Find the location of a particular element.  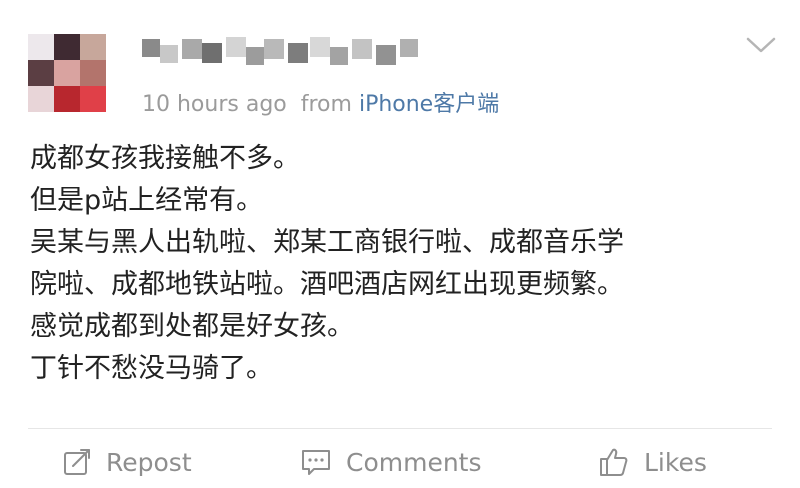

comments-label: Comments is located at coordinates (414, 462).